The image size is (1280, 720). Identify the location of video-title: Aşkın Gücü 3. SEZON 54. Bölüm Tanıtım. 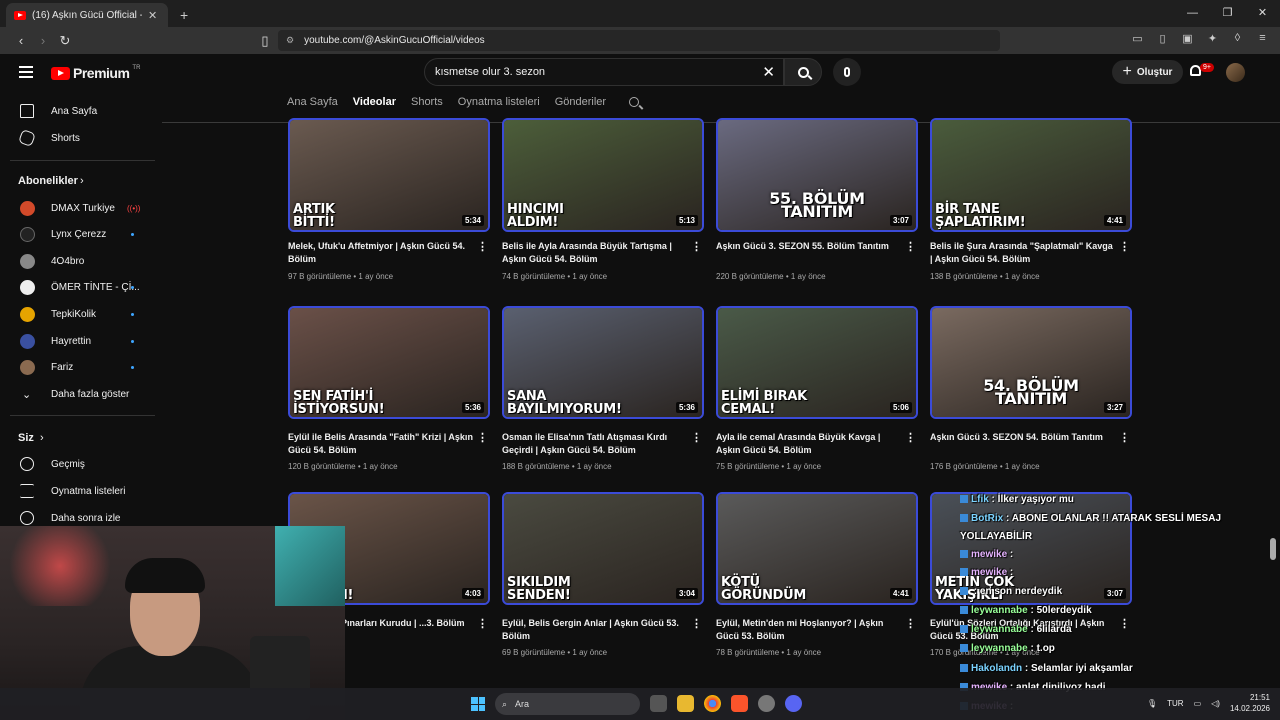
(1022, 437).